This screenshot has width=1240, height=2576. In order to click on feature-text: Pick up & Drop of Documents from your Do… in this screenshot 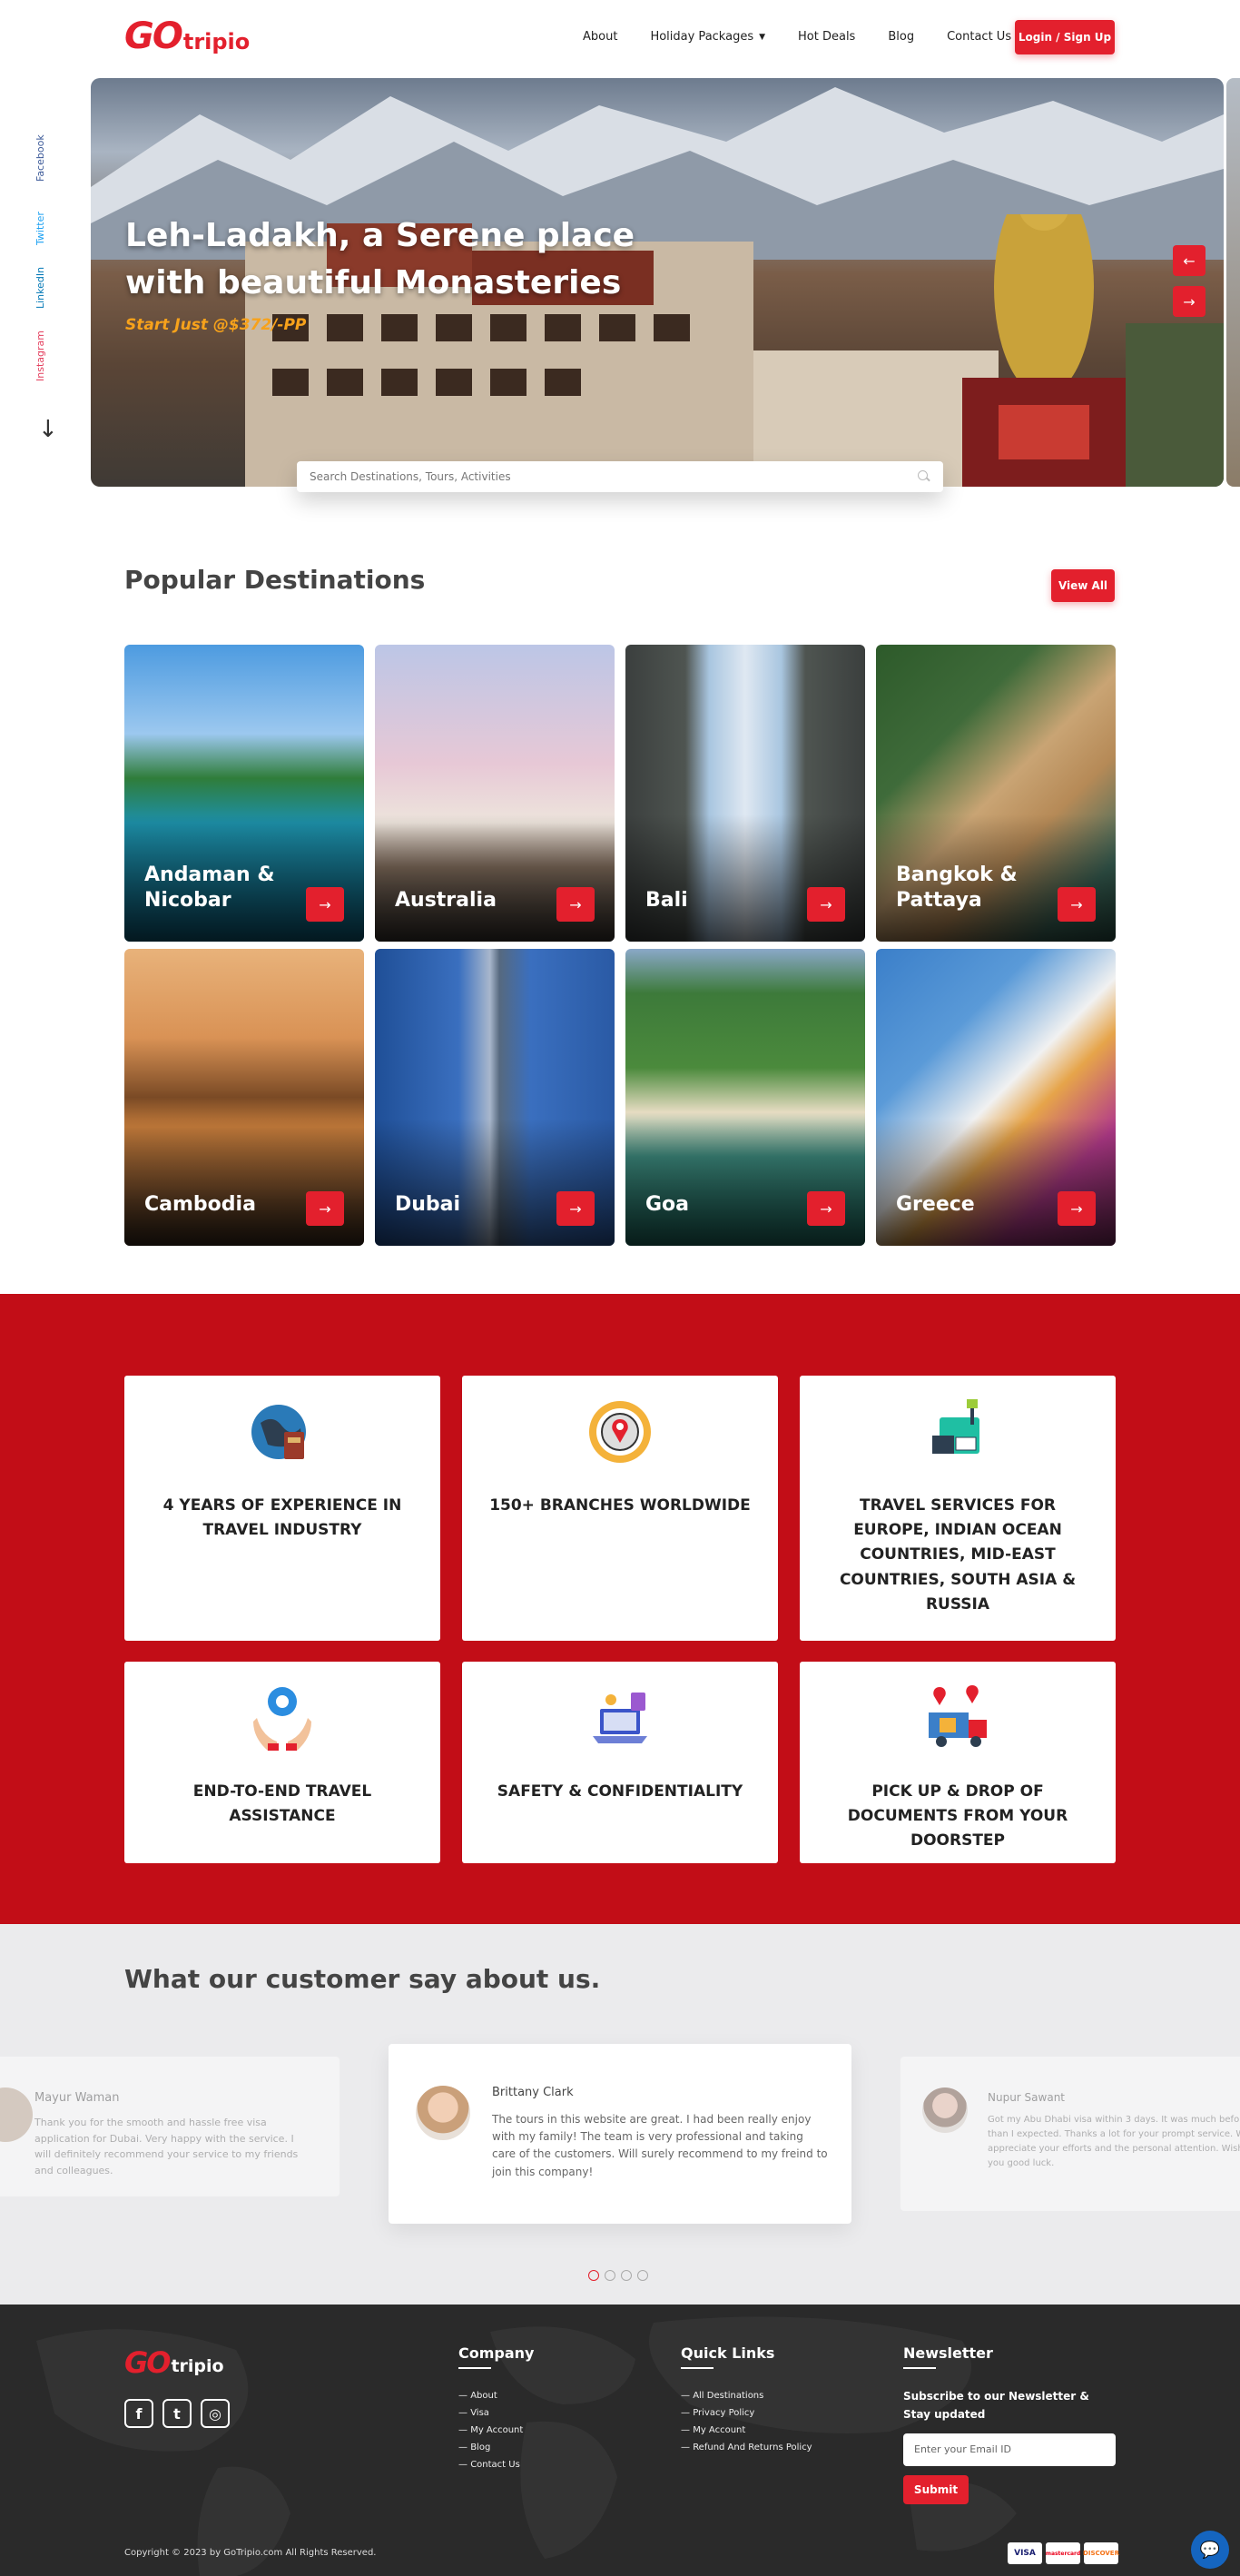, I will do `click(957, 1816)`.